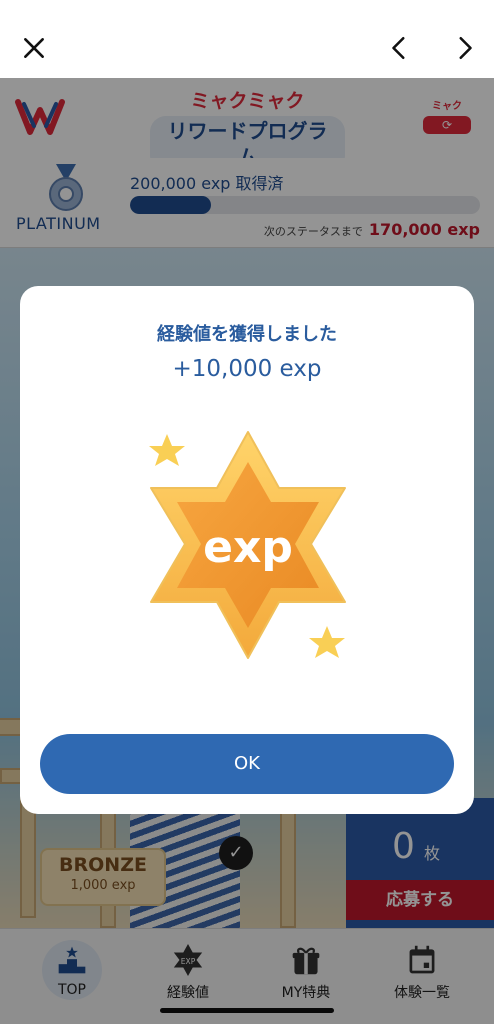 This screenshot has width=494, height=1024. I want to click on exp-star-badge-icon: exp, so click(247, 545).